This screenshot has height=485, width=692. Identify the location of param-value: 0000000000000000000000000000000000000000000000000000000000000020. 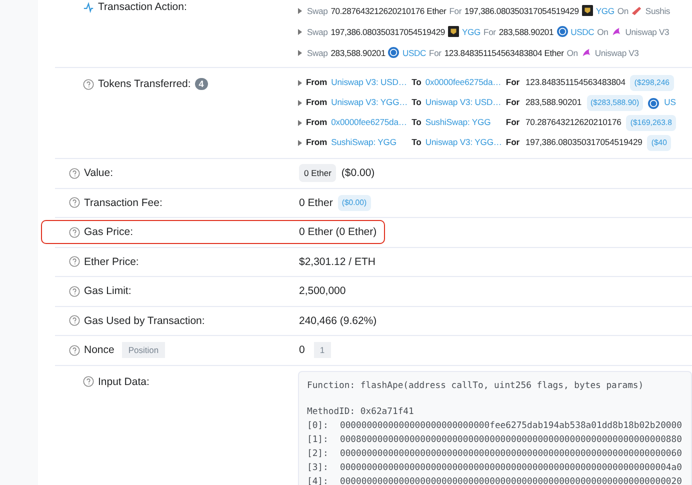
(511, 480).